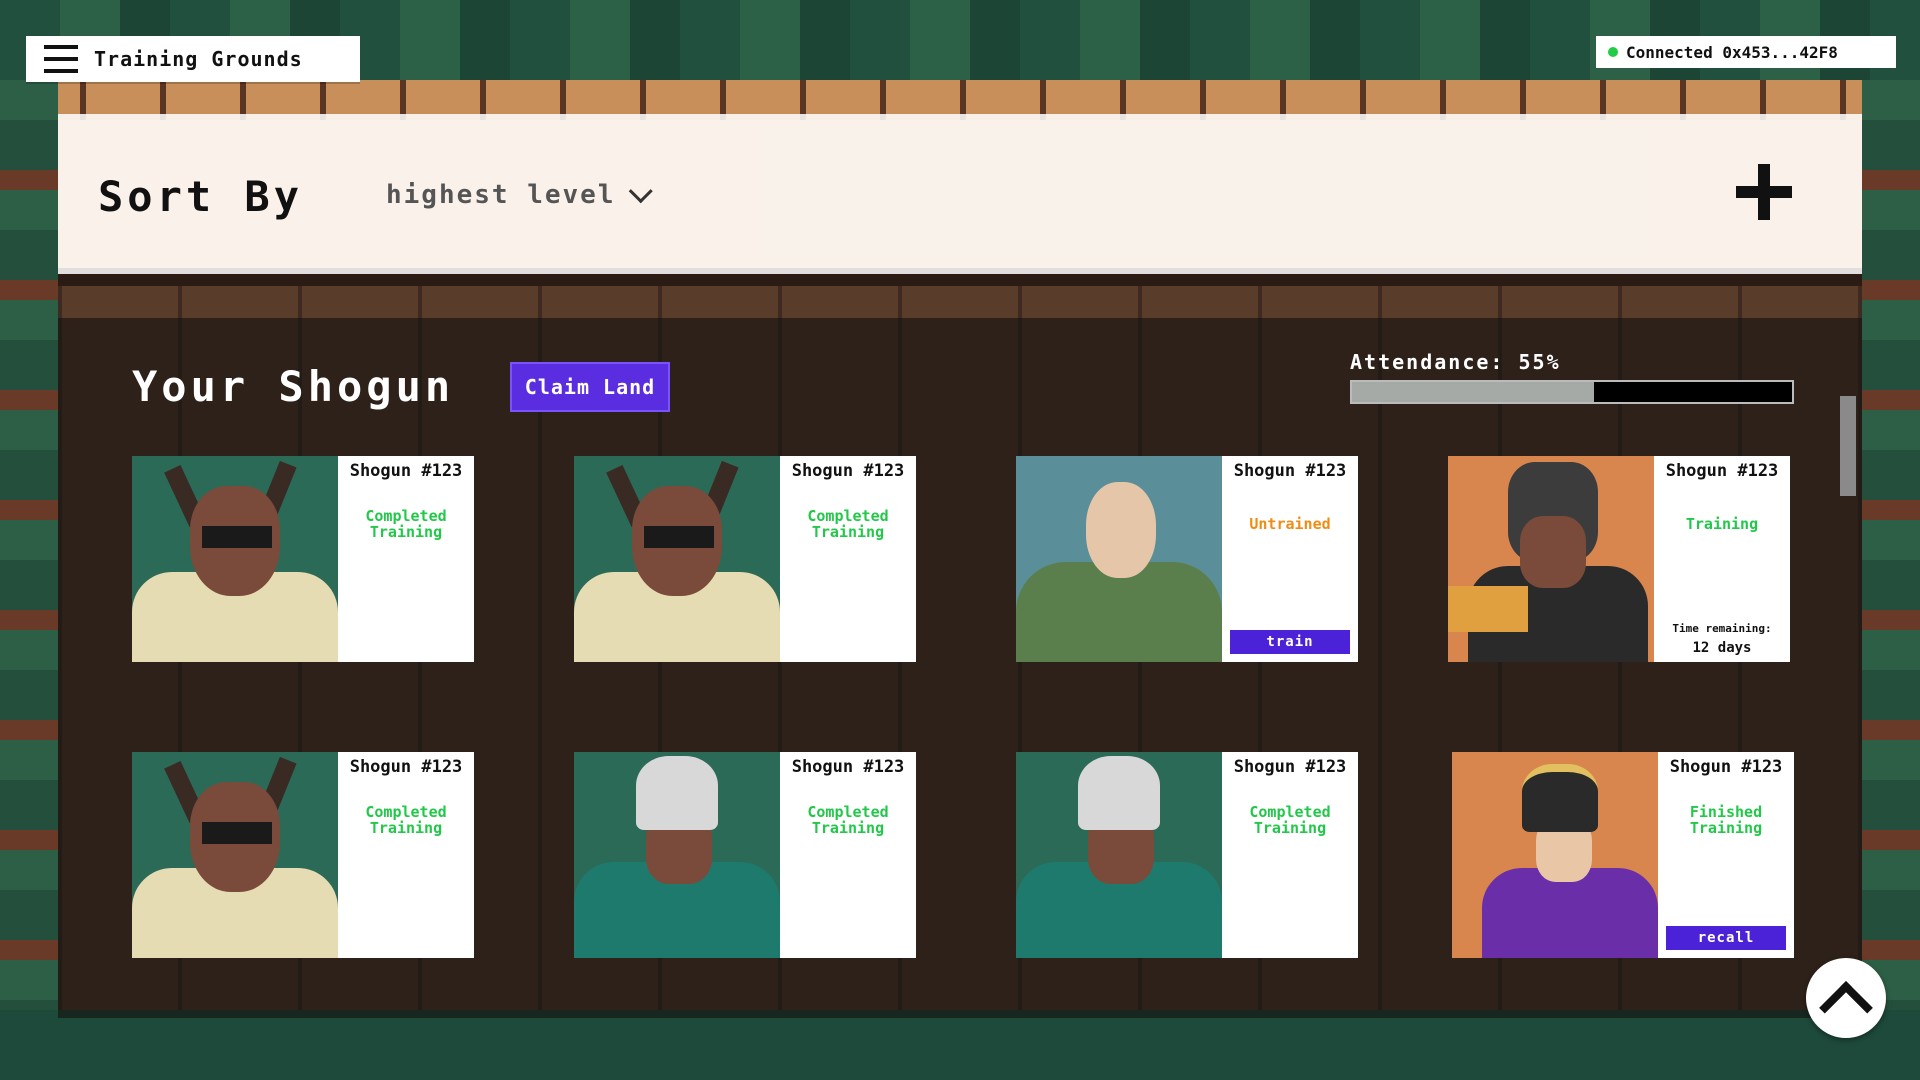 The image size is (1920, 1080). I want to click on shogun-info: Shogun #123 Untrained train, so click(1290, 559).